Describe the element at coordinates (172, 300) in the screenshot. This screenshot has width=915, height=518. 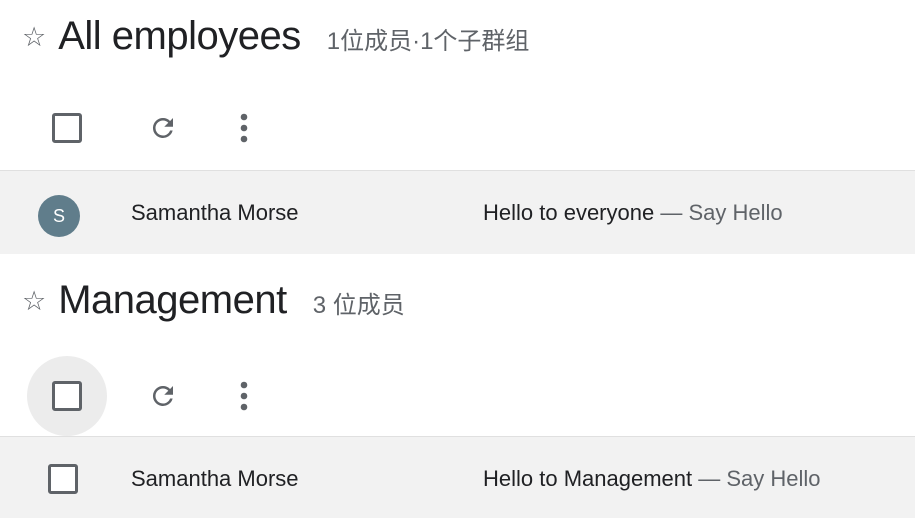
I see `group-title: Management` at that location.